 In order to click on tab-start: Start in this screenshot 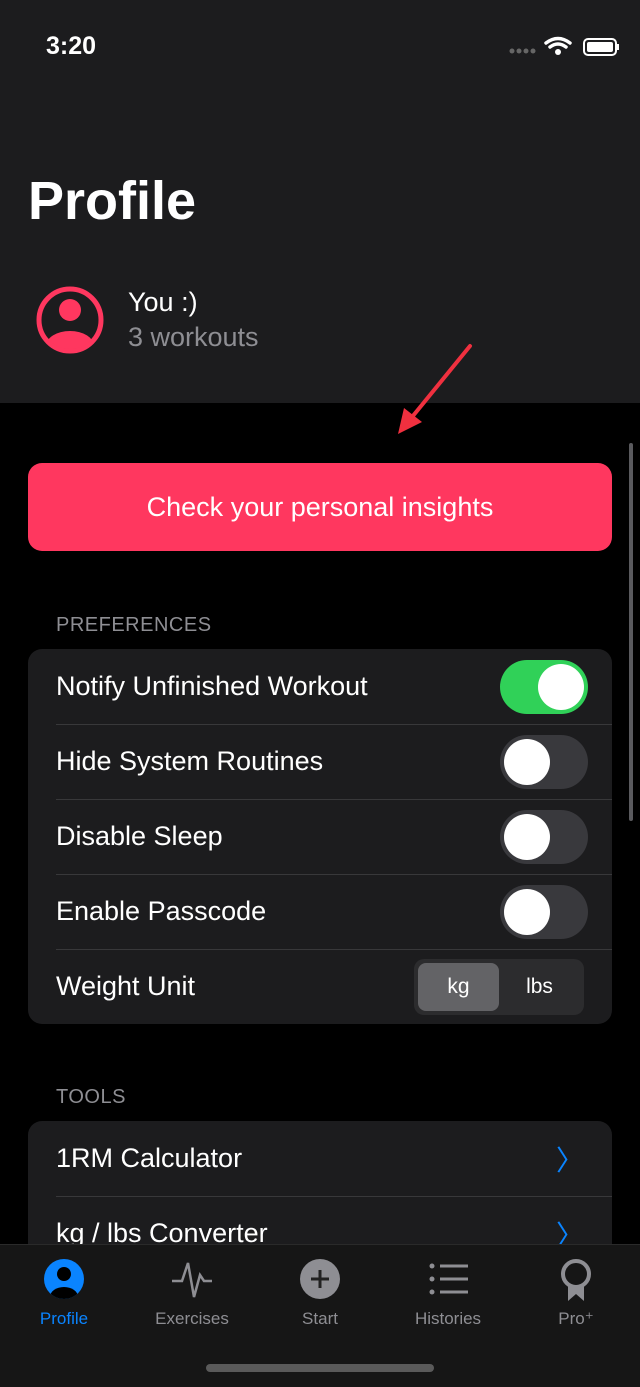, I will do `click(320, 1293)`.